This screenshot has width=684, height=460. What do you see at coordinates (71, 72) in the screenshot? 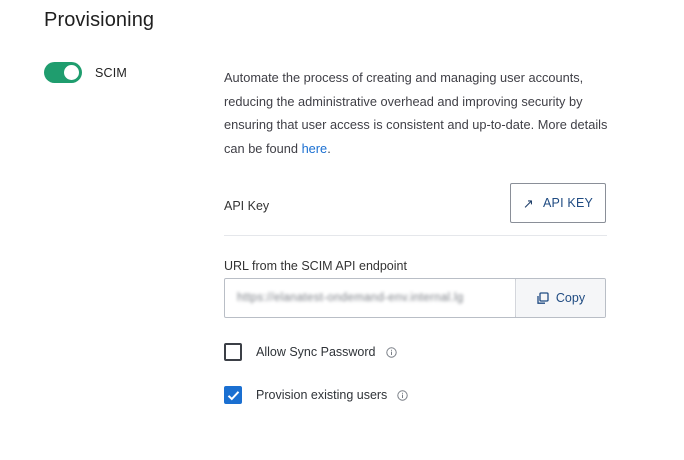
I see `toggle-knob` at bounding box center [71, 72].